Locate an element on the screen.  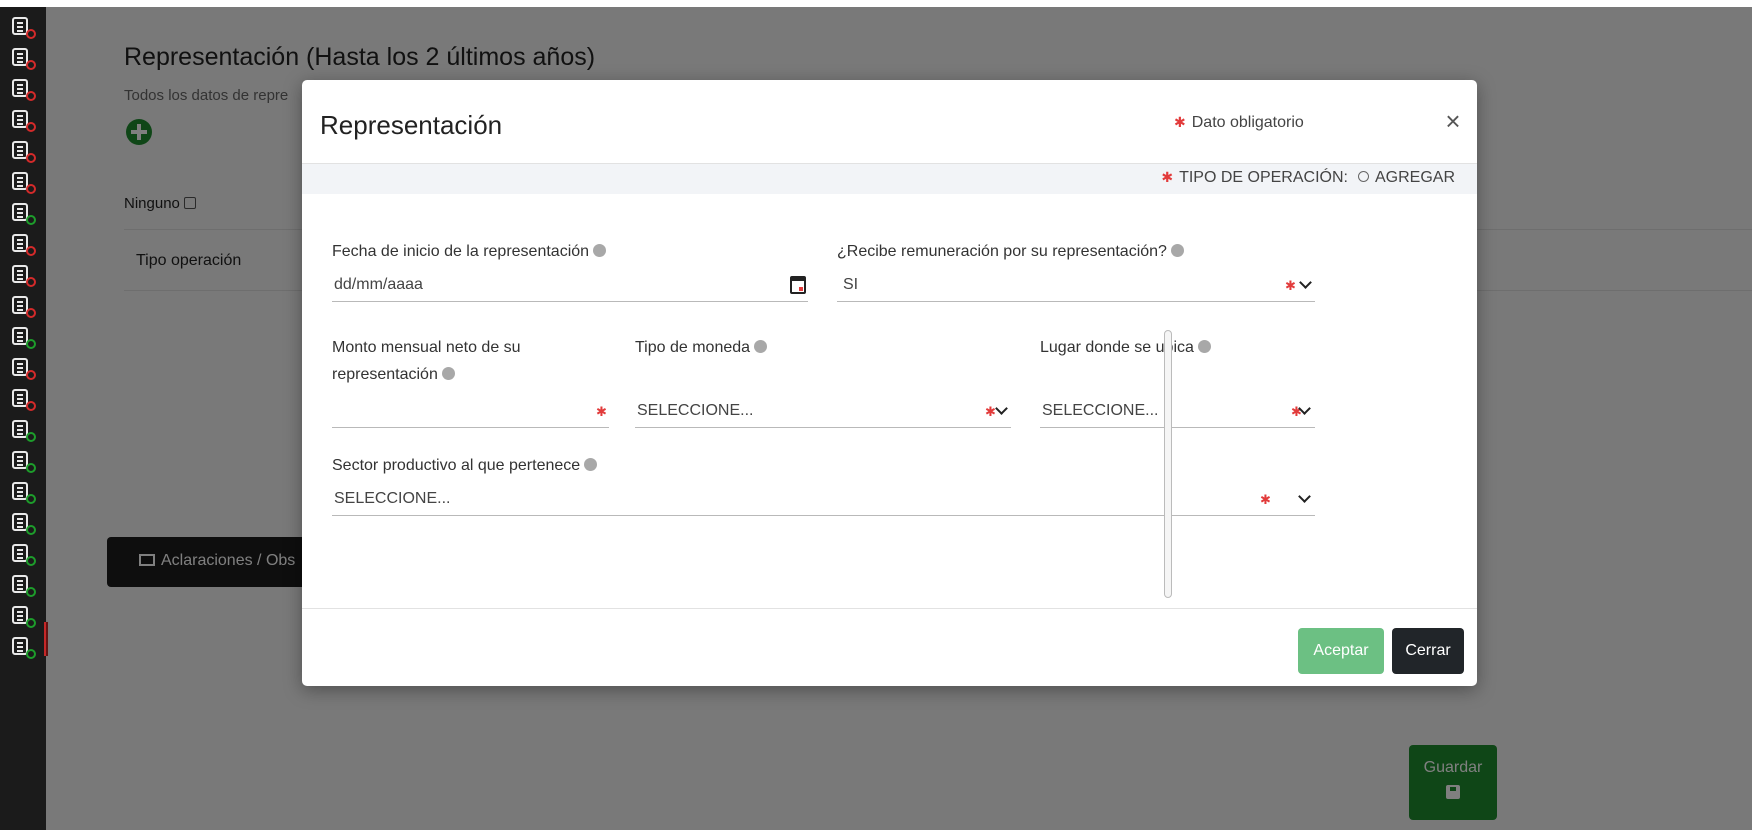
required-legend: ✱ Dato obligatorio is located at coordinates (1239, 123).